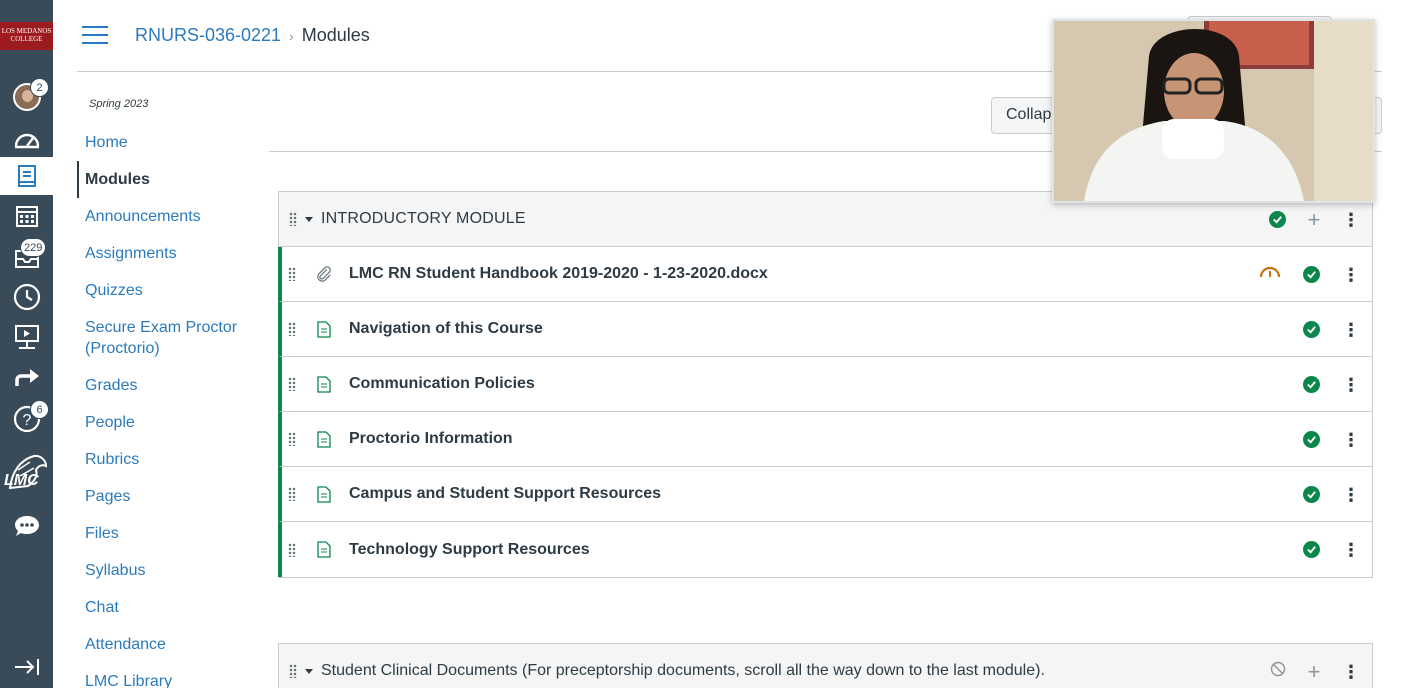  Describe the element at coordinates (469, 550) in the screenshot. I see `module-item-title: Technology Support Resources` at that location.